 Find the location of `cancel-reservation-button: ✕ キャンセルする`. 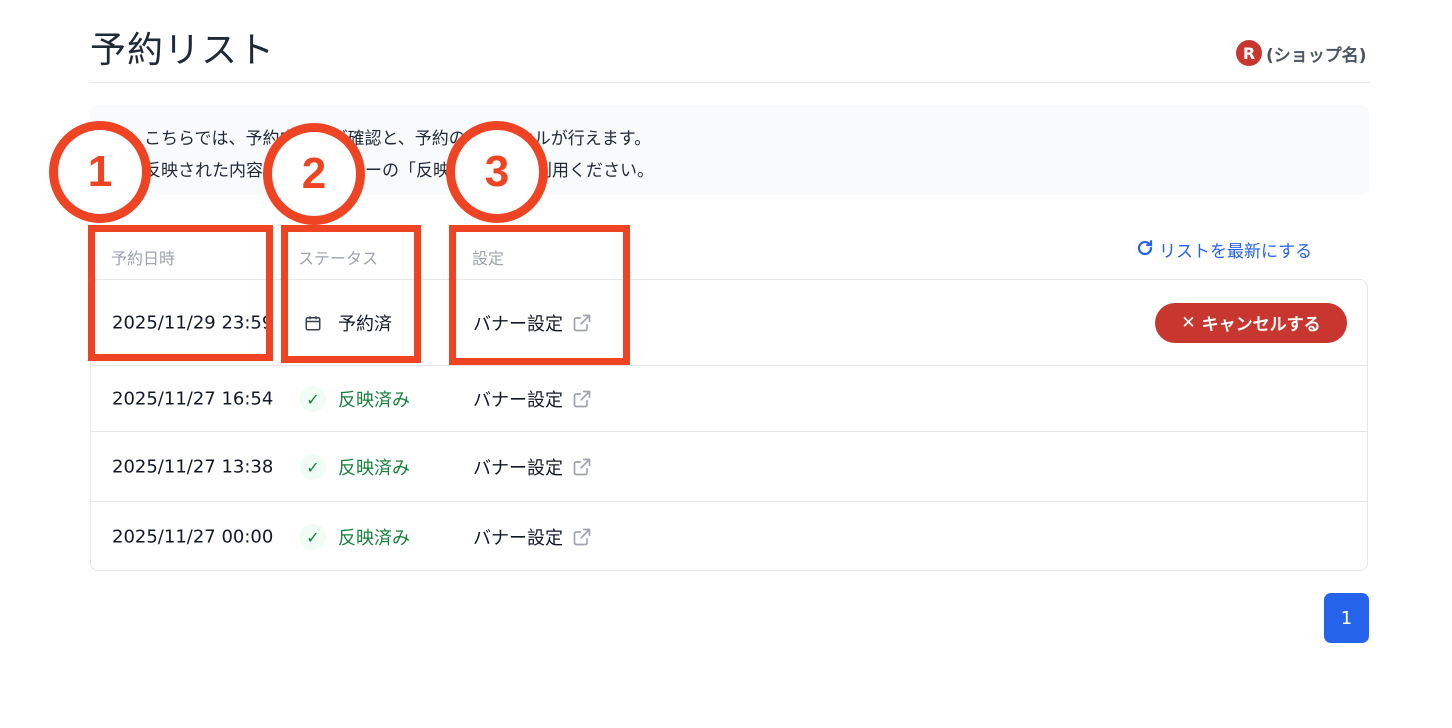

cancel-reservation-button: ✕ キャンセルする is located at coordinates (1251, 322).